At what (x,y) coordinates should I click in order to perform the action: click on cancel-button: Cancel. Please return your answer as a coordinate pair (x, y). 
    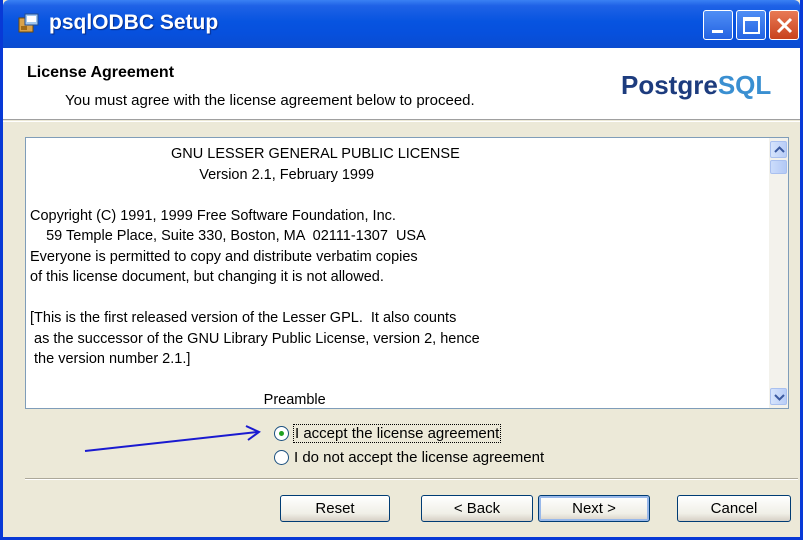
    Looking at the image, I should click on (734, 508).